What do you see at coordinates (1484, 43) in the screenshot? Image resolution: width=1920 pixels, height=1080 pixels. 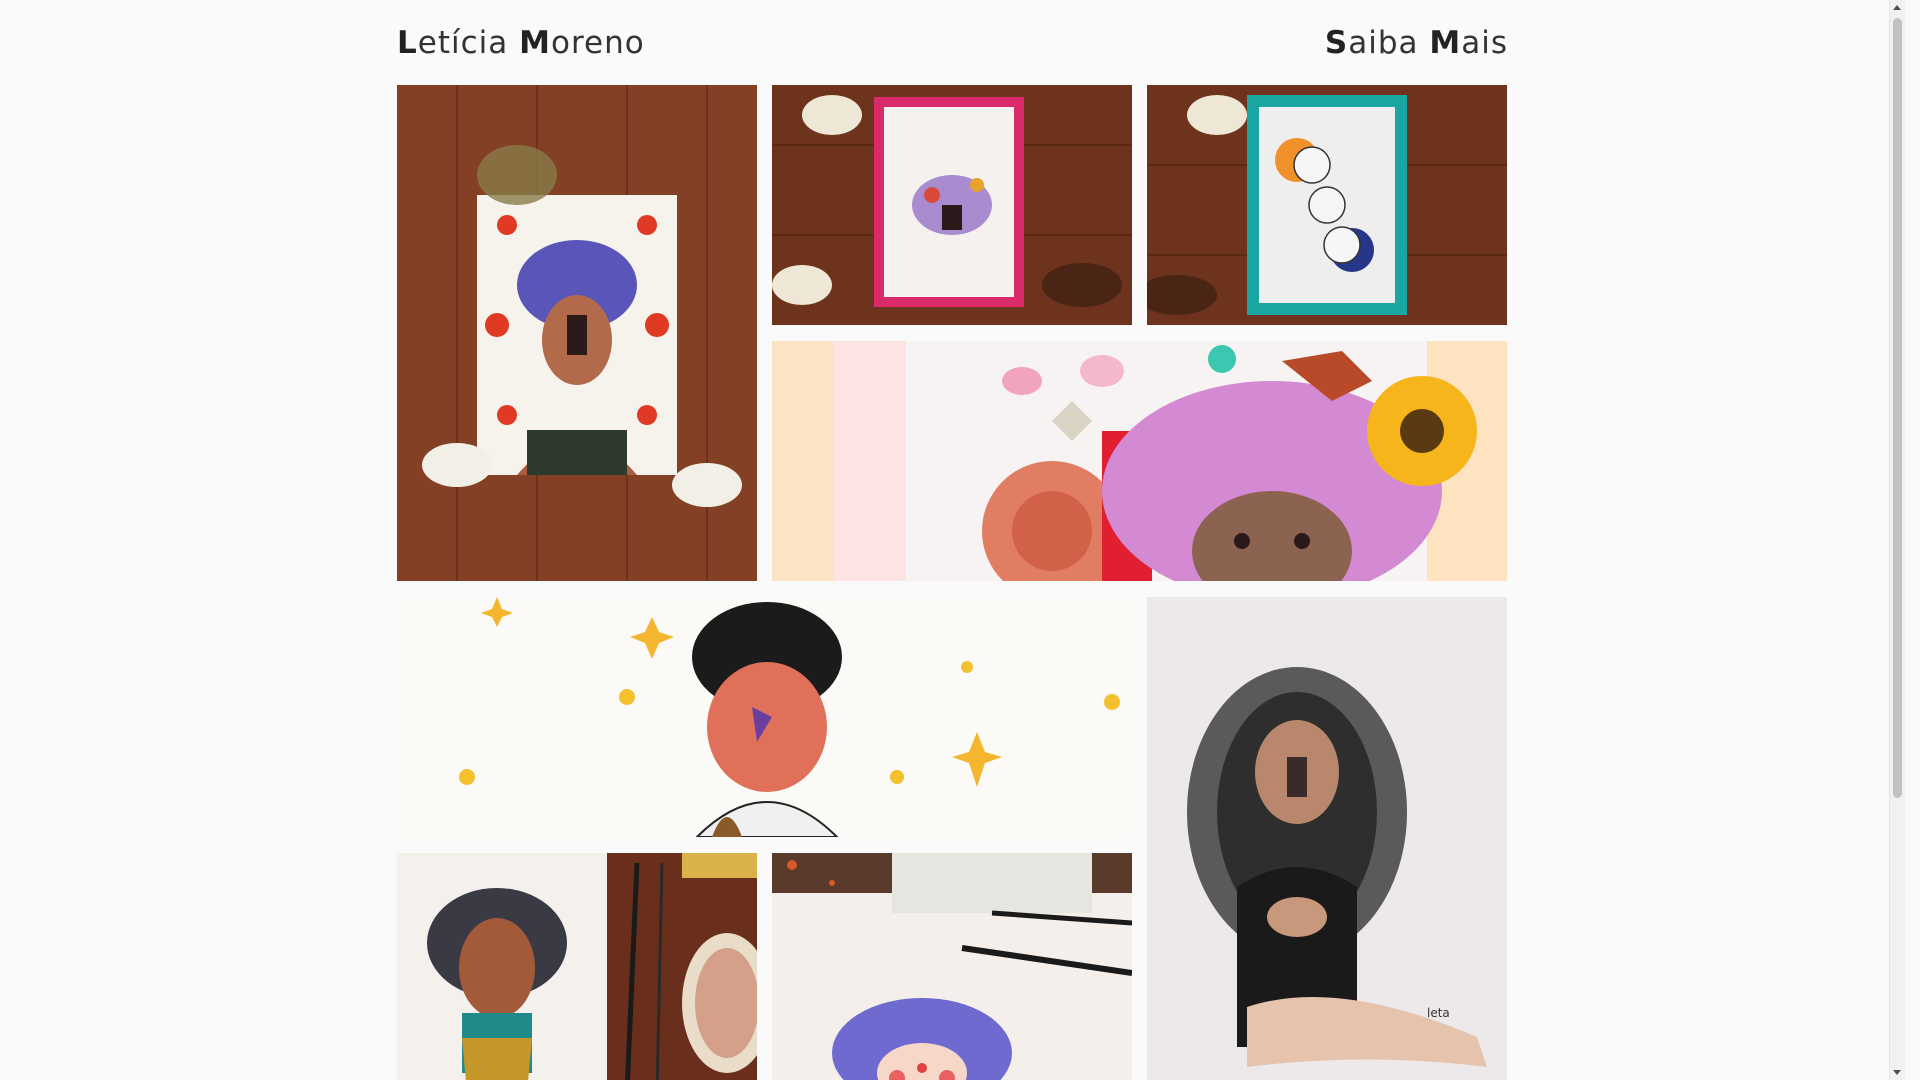 I see `link-text: ais` at bounding box center [1484, 43].